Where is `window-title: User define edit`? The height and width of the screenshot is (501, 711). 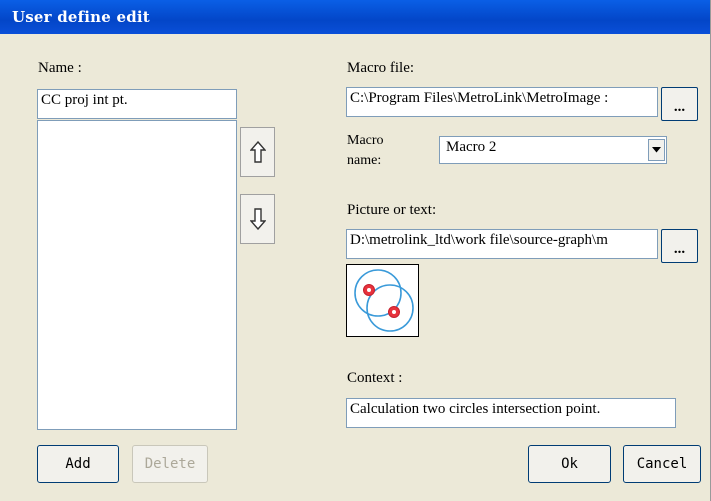 window-title: User define edit is located at coordinates (81, 17).